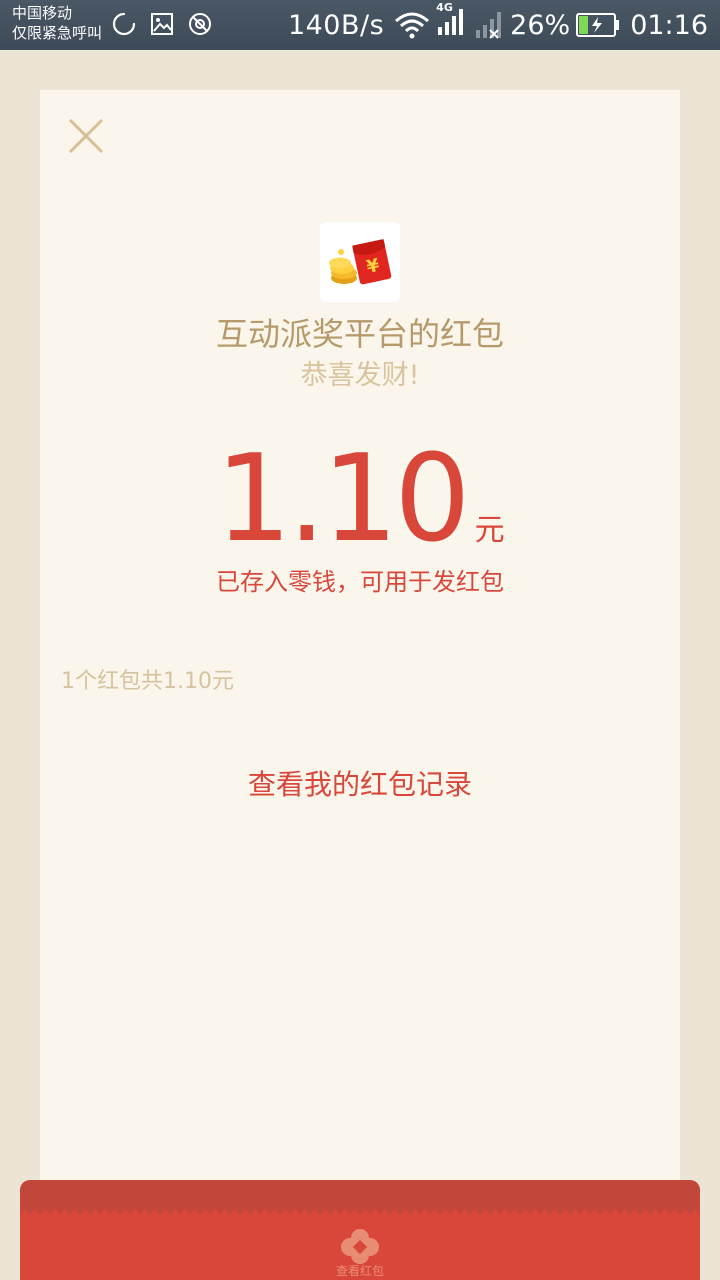  I want to click on wish-text: 恭喜发财!, so click(360, 375).